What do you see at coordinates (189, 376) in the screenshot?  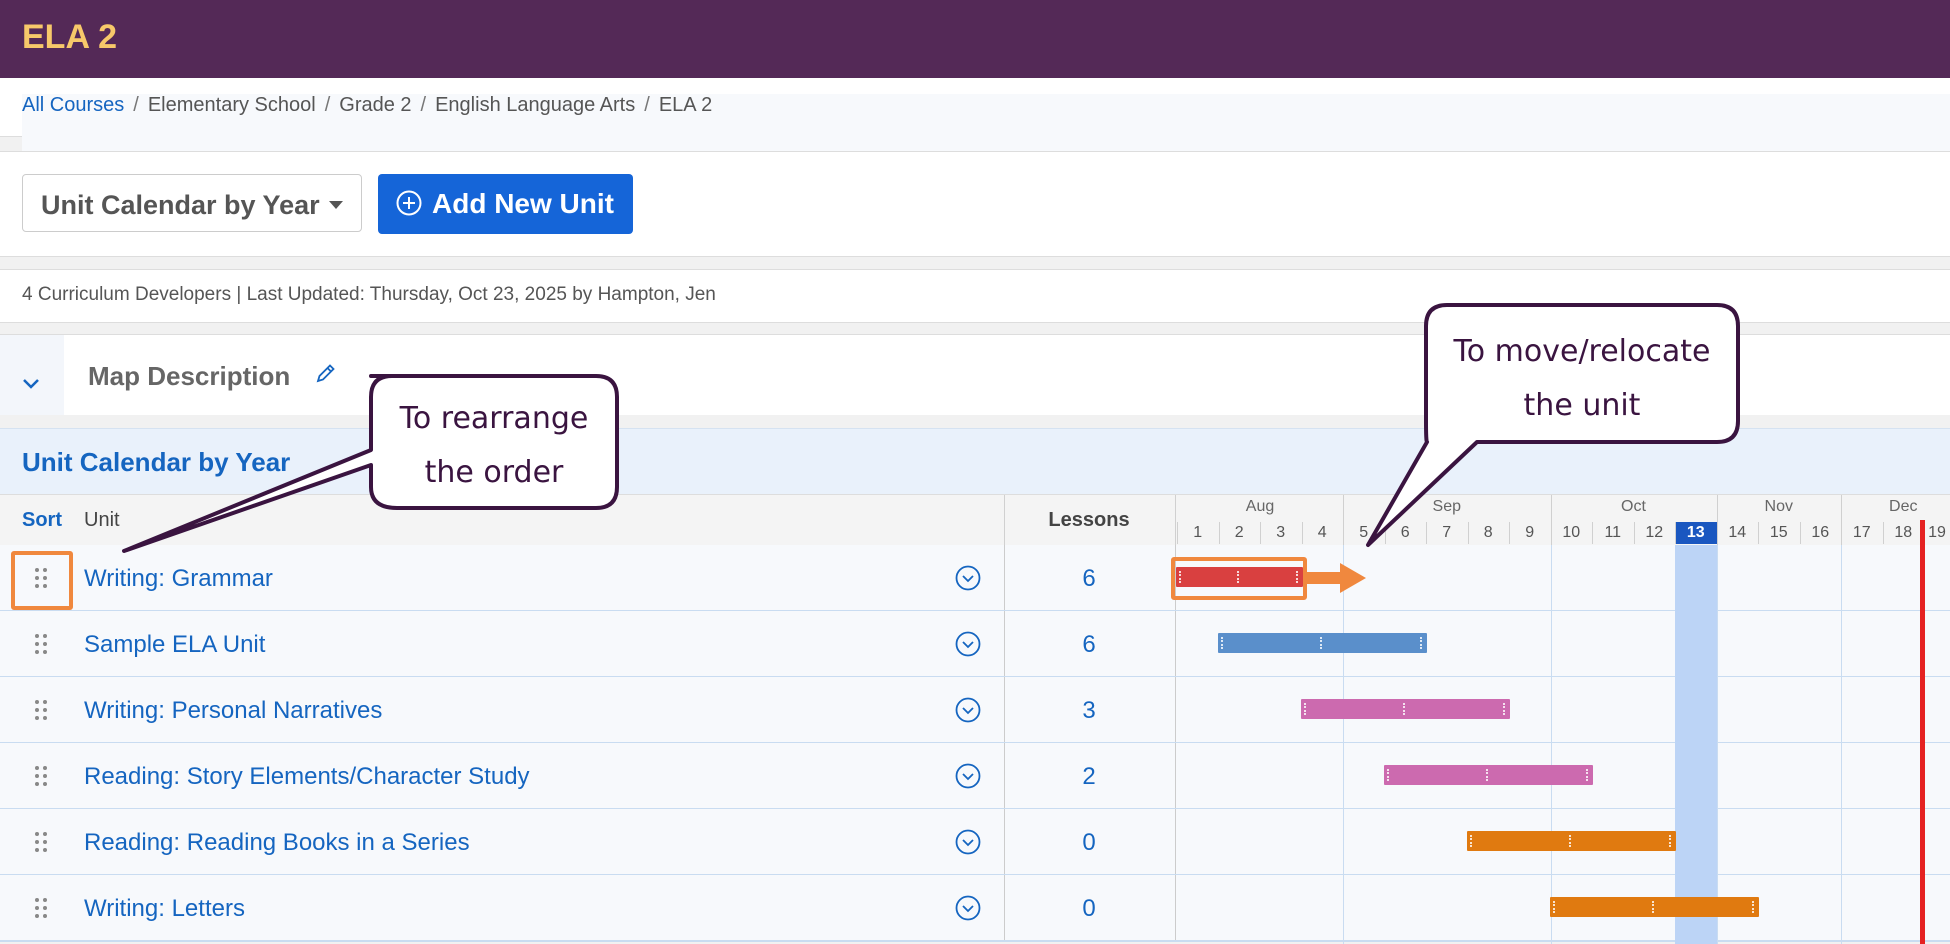 I see `map-description-label: Map Description` at bounding box center [189, 376].